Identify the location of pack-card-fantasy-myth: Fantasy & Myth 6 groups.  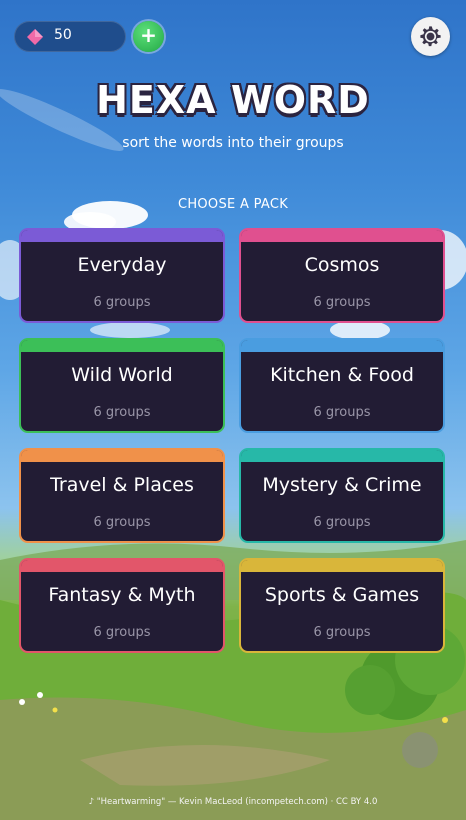
(122, 605).